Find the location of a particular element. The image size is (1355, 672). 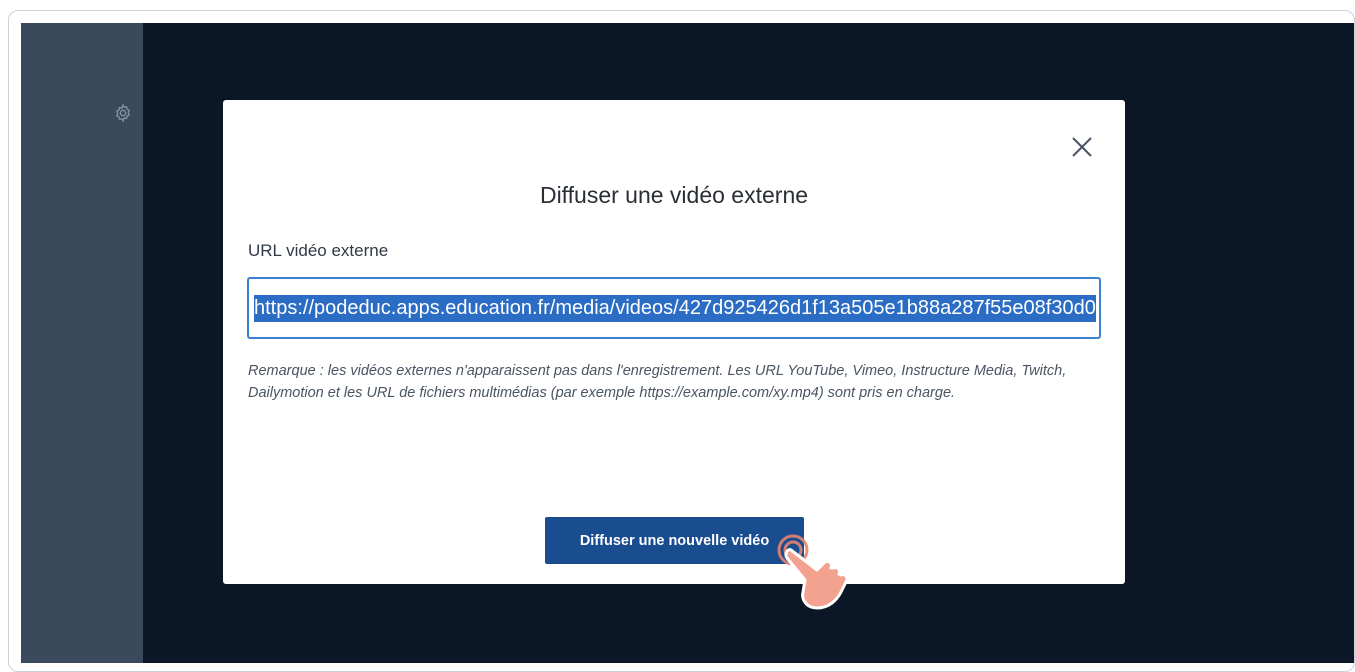

url-field-label: URL vidéo externe is located at coordinates (318, 250).